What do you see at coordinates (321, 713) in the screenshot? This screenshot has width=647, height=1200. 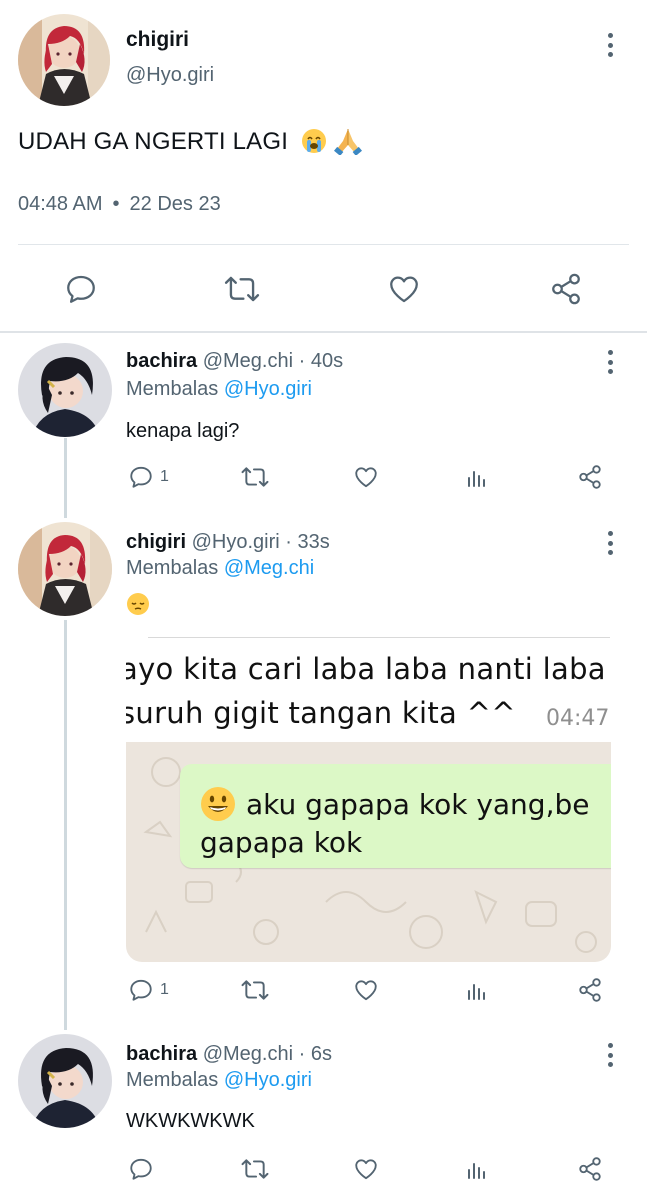 I see `chat-message-line: suruh gigit tangan kita ^^` at bounding box center [321, 713].